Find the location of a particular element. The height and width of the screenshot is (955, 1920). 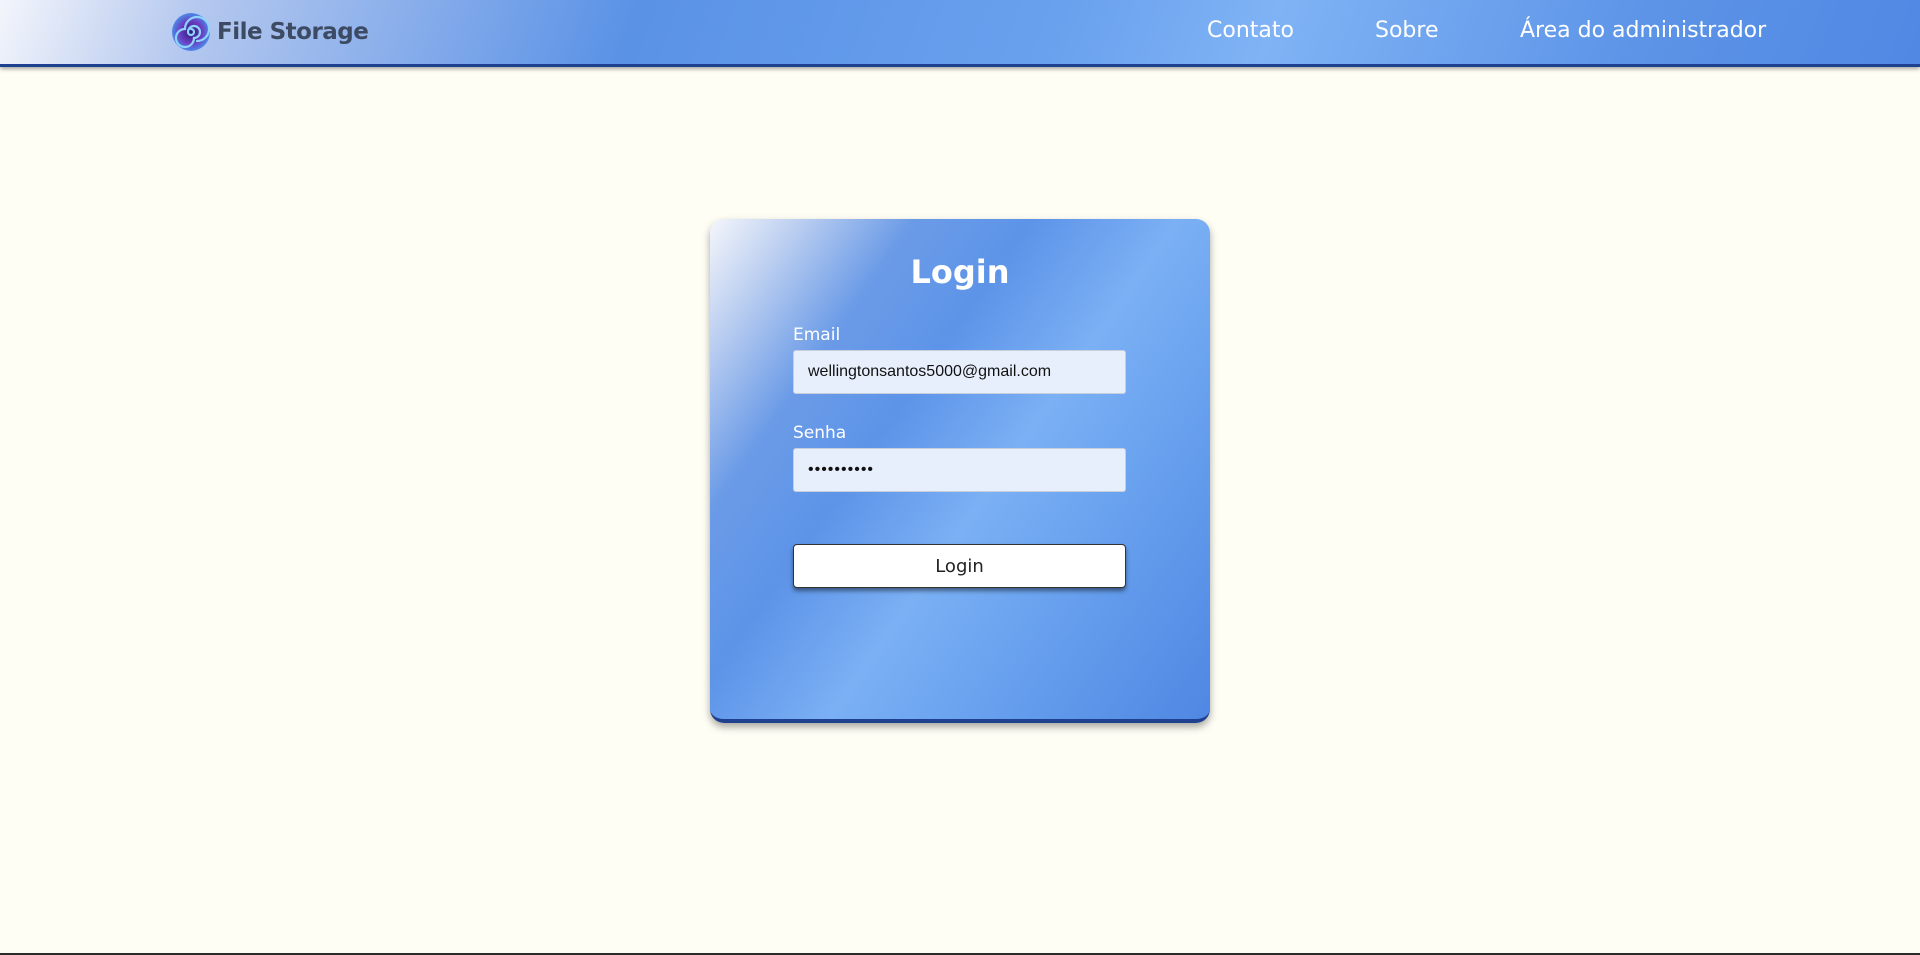

brand-name: File Storage is located at coordinates (293, 32).